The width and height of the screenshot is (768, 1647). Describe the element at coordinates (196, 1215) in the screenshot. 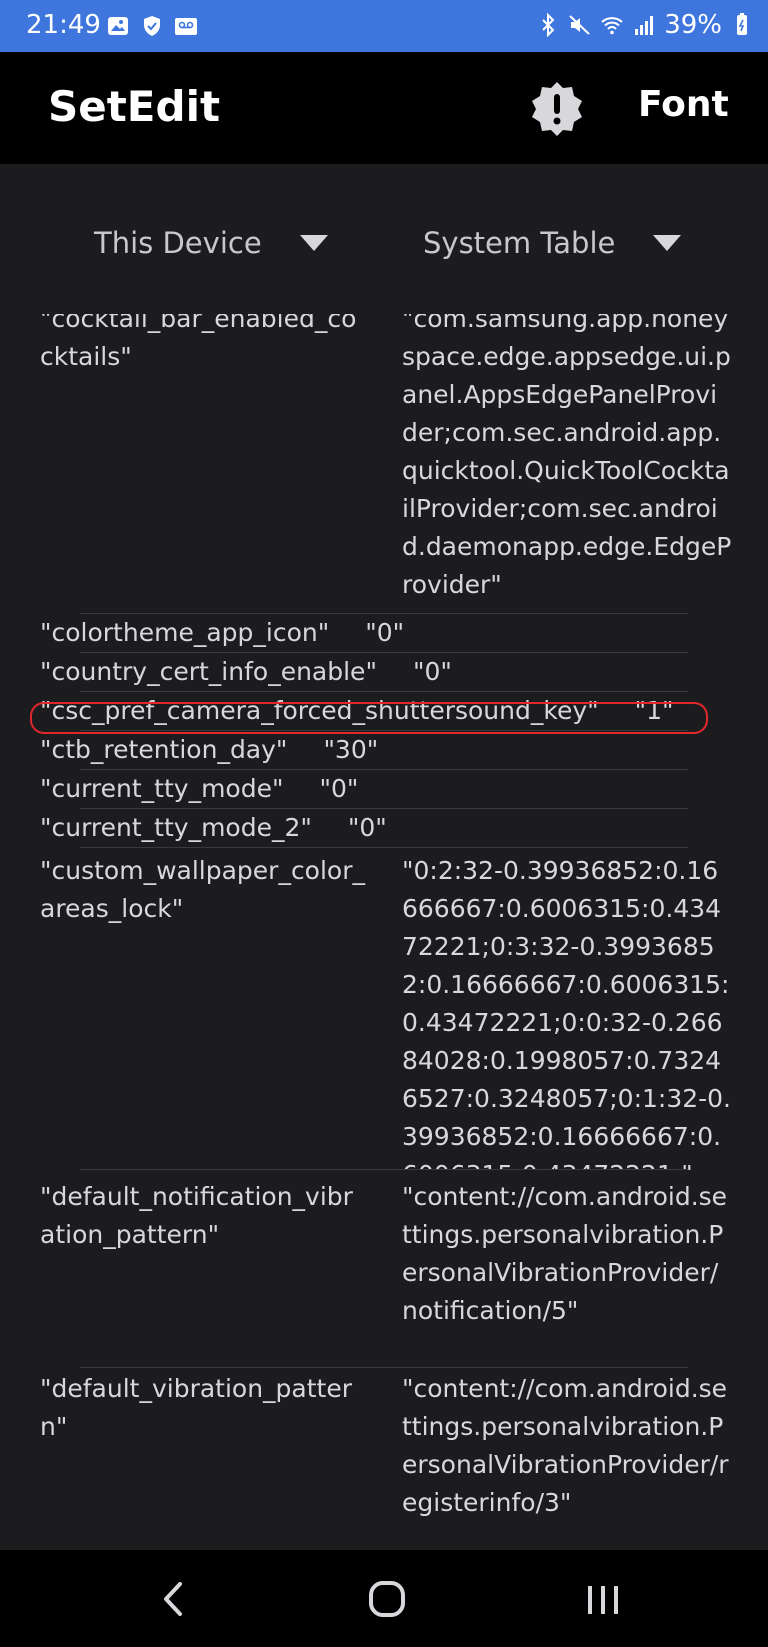

I see `setting-key: "default_notification_vibration_pattern"` at that location.